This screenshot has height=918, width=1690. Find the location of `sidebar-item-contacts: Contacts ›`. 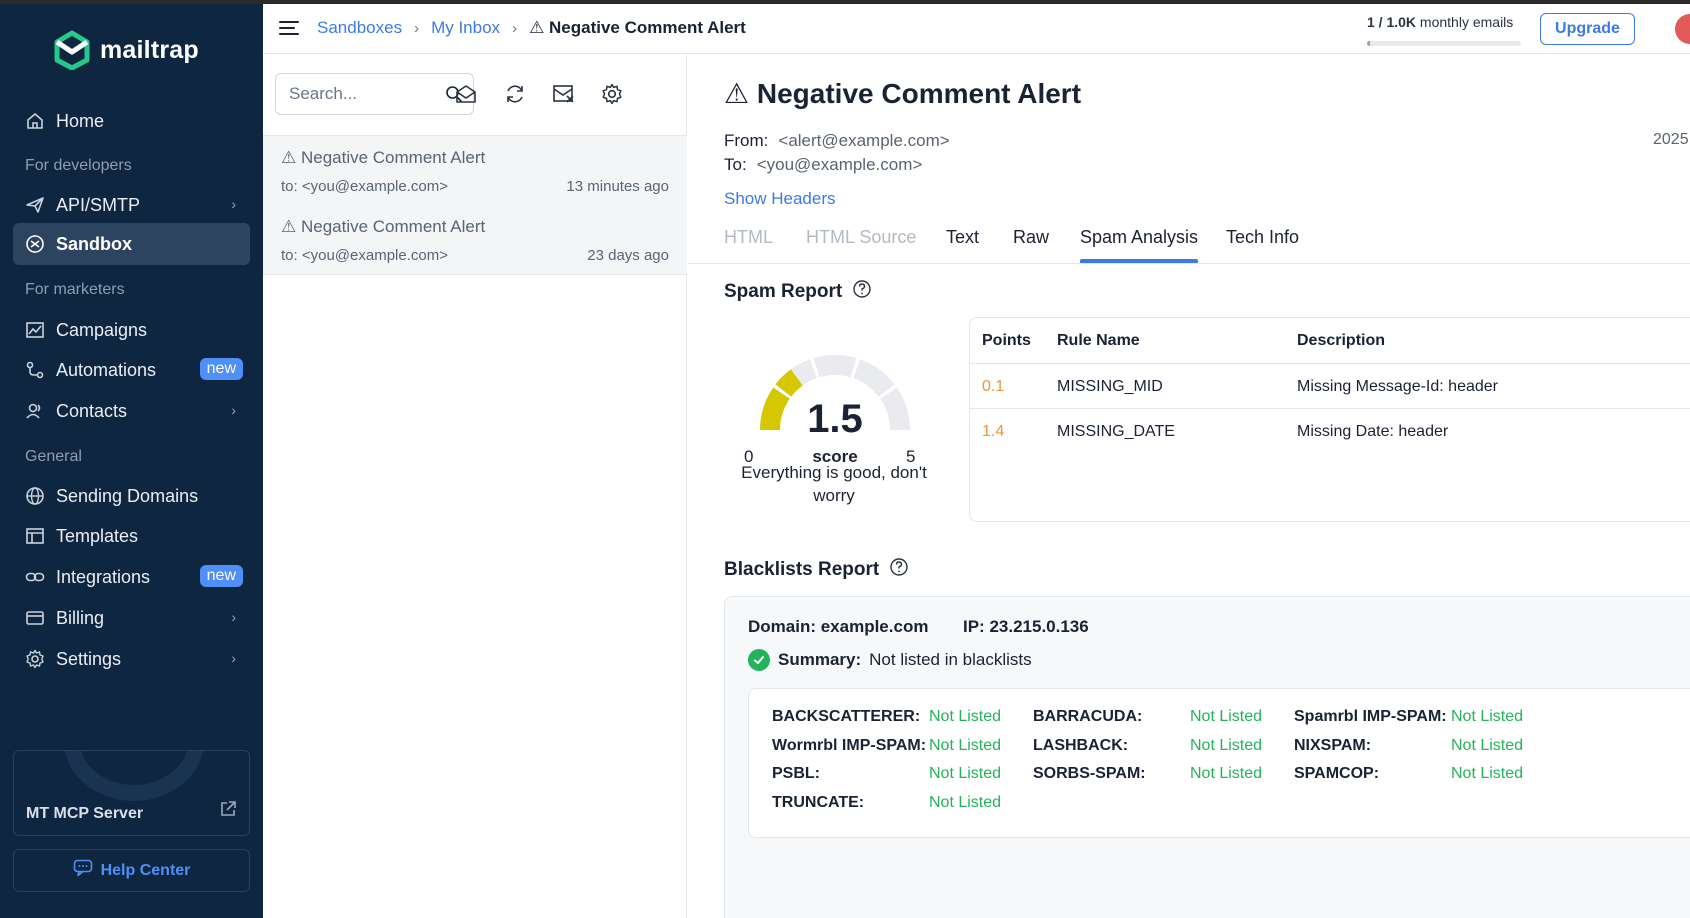

sidebar-item-contacts: Contacts › is located at coordinates (131, 411).